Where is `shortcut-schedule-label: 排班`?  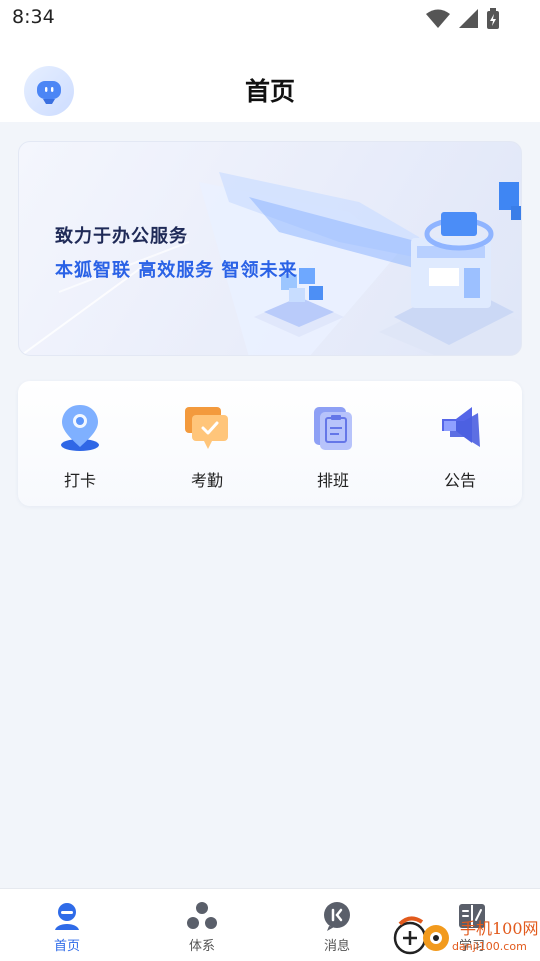 shortcut-schedule-label: 排班 is located at coordinates (332, 480).